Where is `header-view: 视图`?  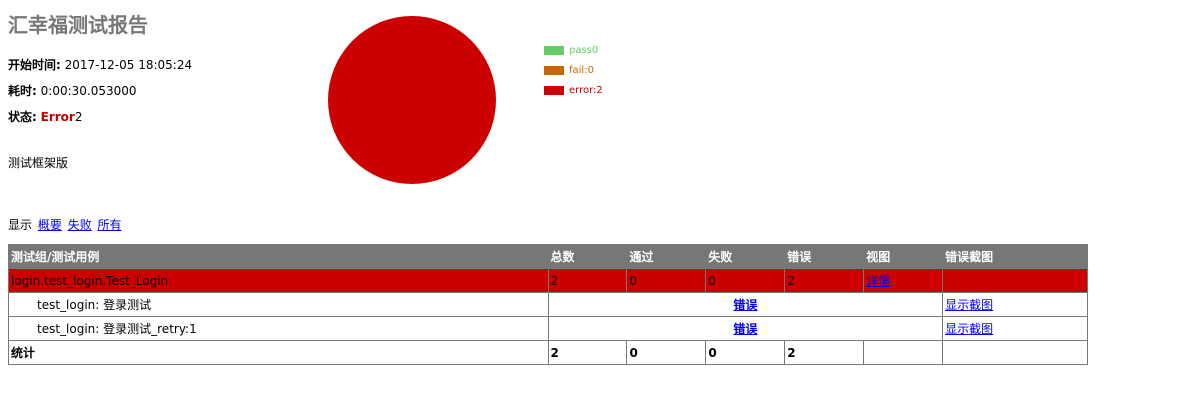
header-view: 视图 is located at coordinates (903, 256).